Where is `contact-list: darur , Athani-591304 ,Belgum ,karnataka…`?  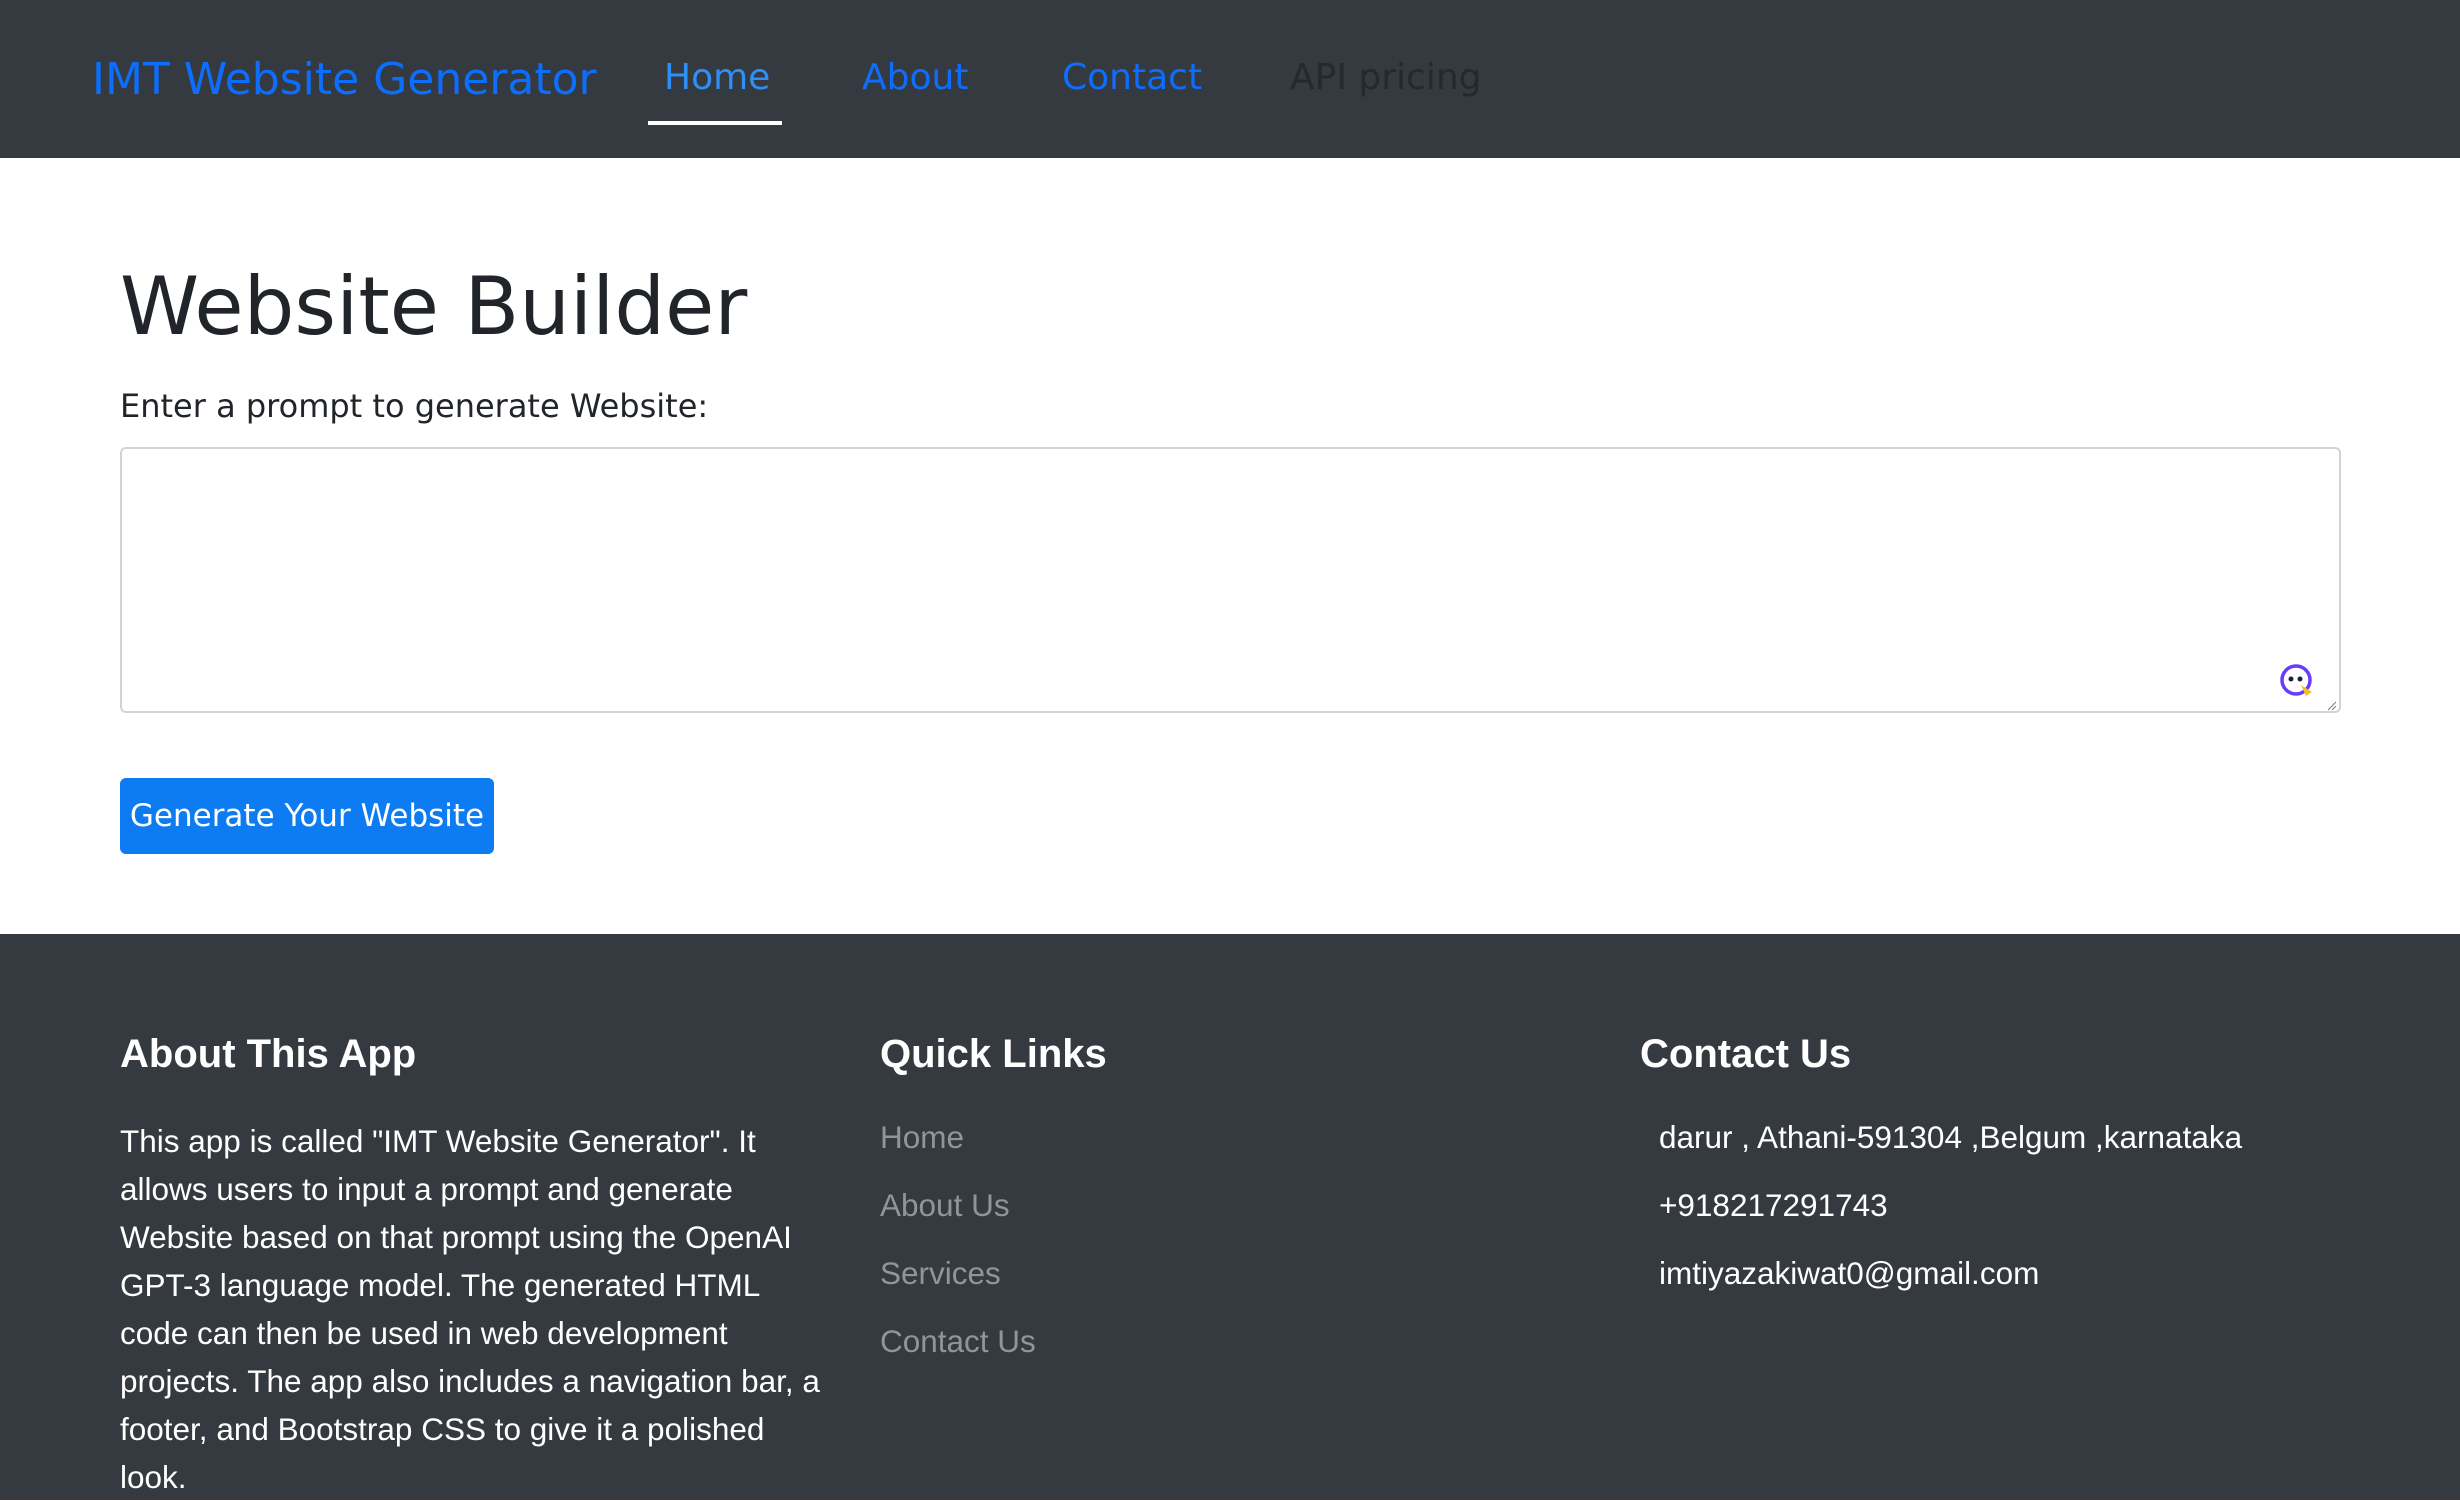 contact-list: darur , Athani-591304 ,Belgum ,karnataka… is located at coordinates (1950, 1217).